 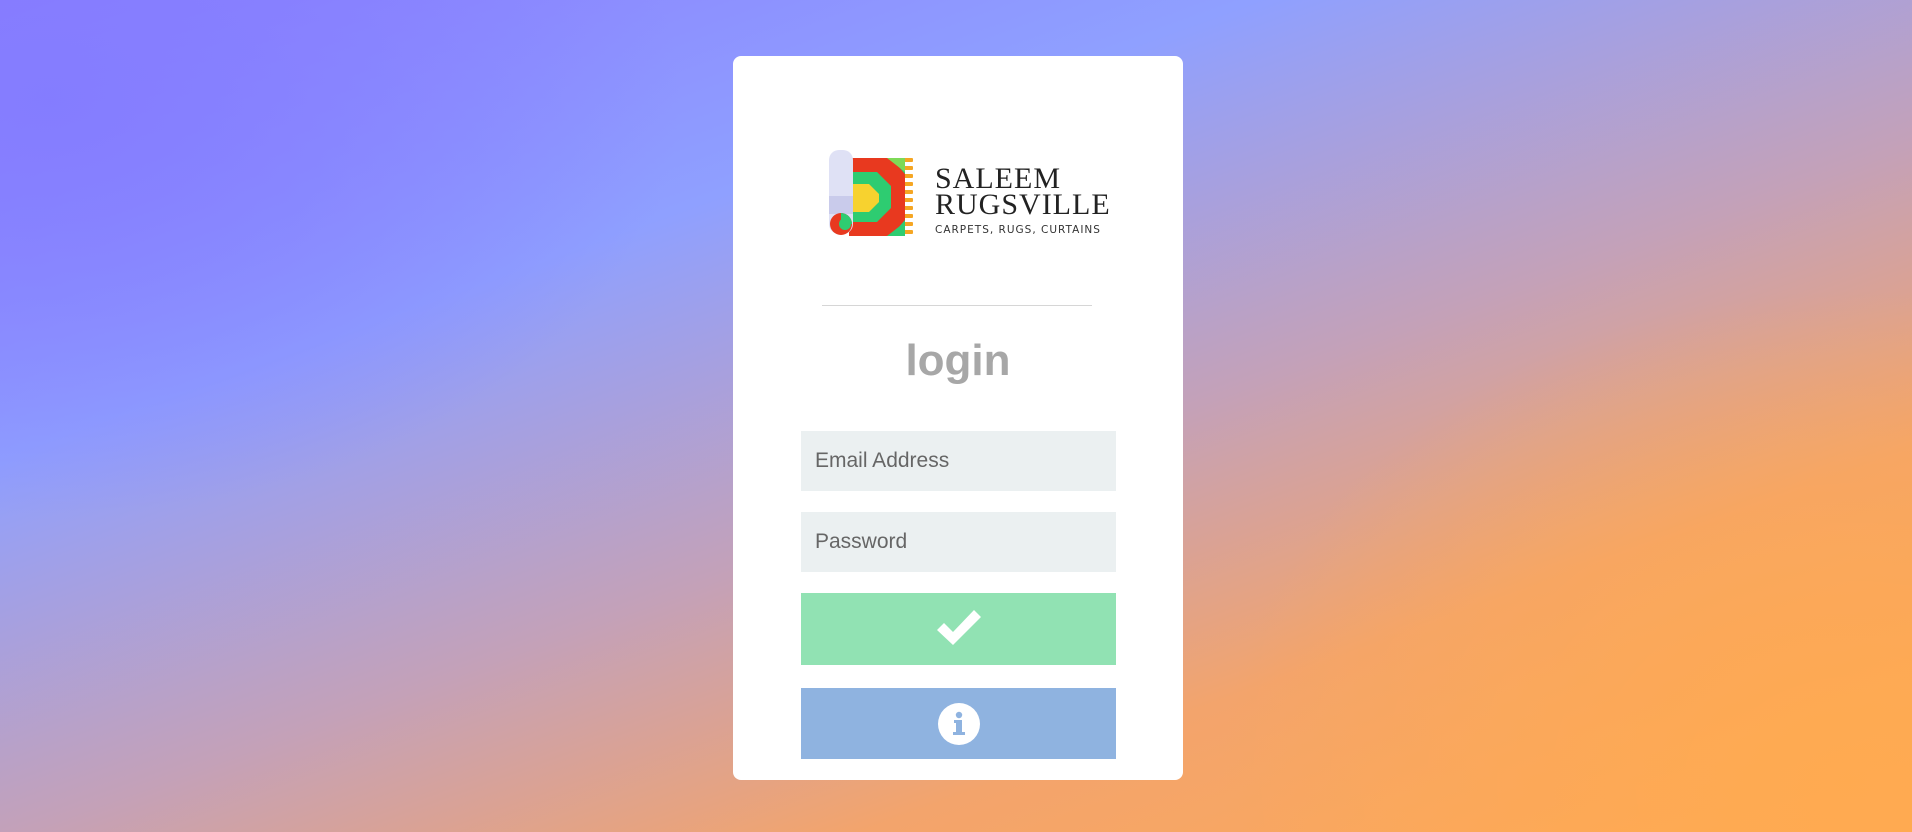 What do you see at coordinates (1018, 230) in the screenshot?
I see `brand-tagline: CARPETS, RUGS, CURTAINS` at bounding box center [1018, 230].